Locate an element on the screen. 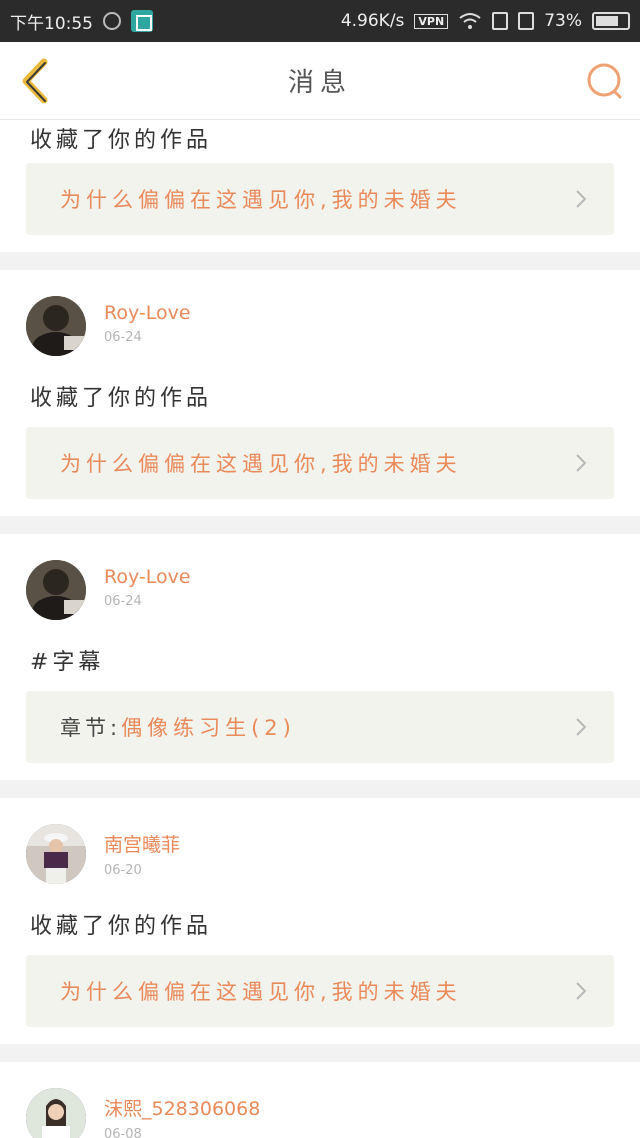 This screenshot has width=640, height=1138. username: 沫熙_528306068 is located at coordinates (182, 1107).